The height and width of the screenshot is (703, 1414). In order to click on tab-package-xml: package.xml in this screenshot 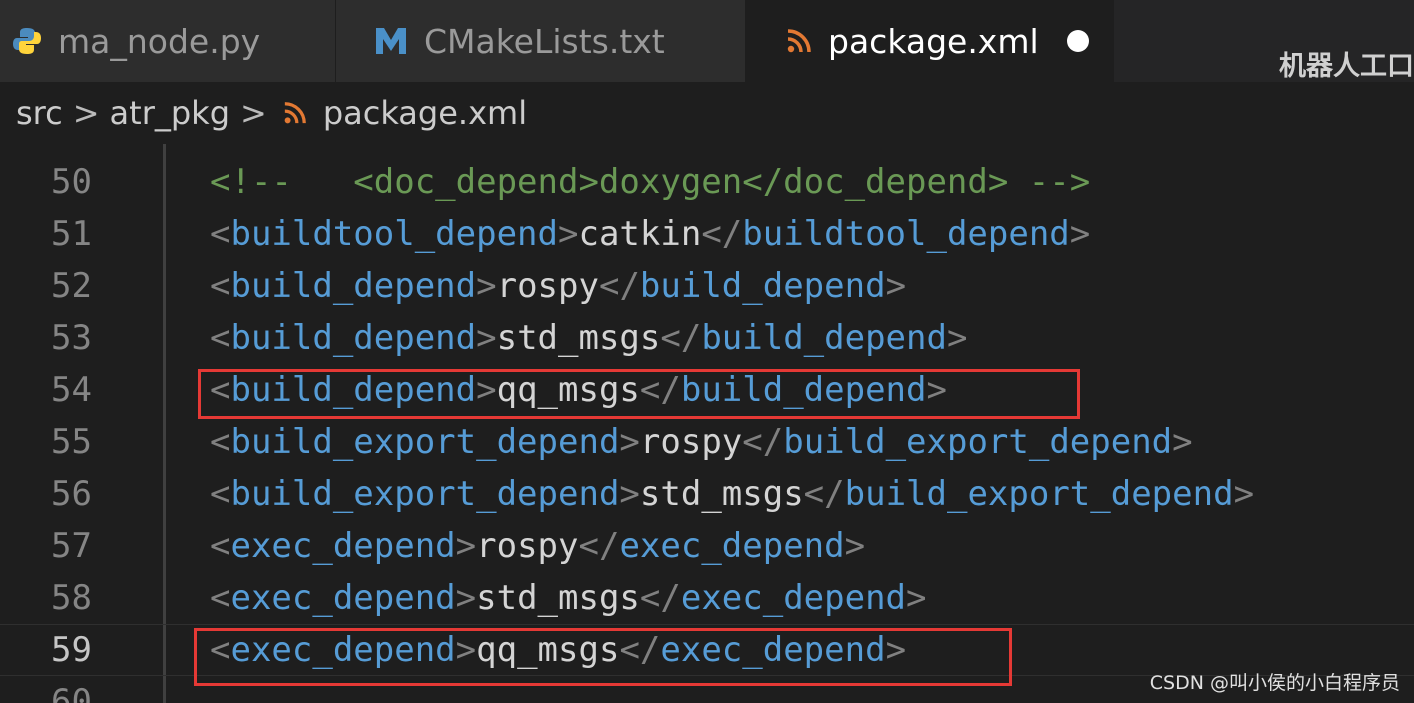, I will do `click(930, 41)`.